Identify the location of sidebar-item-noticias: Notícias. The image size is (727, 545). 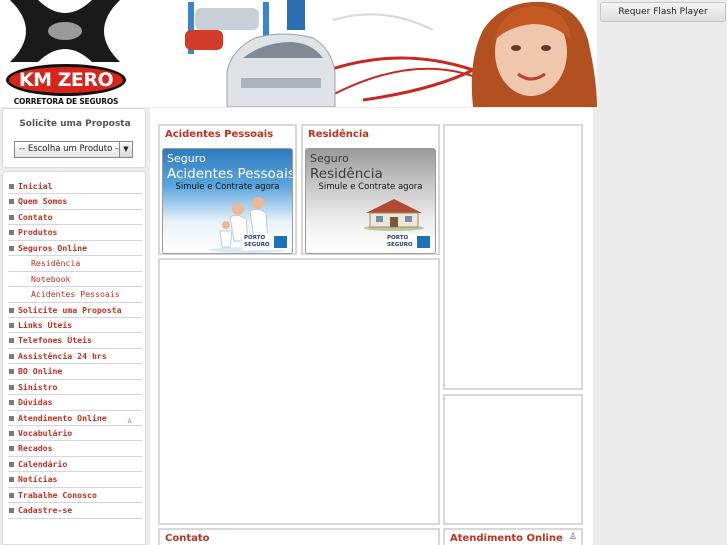
(75, 480).